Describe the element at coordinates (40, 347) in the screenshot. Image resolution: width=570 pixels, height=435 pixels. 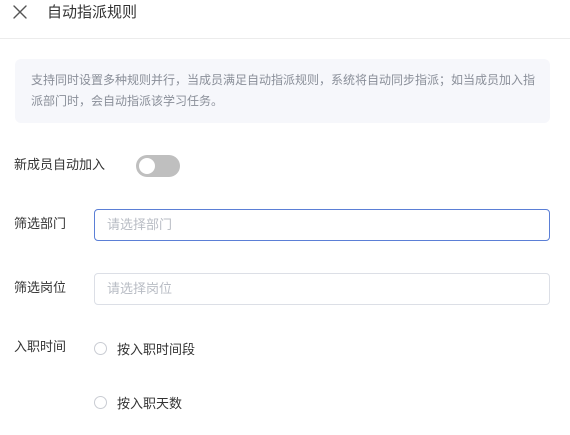
I see `hire-time-label: 入职时间` at that location.